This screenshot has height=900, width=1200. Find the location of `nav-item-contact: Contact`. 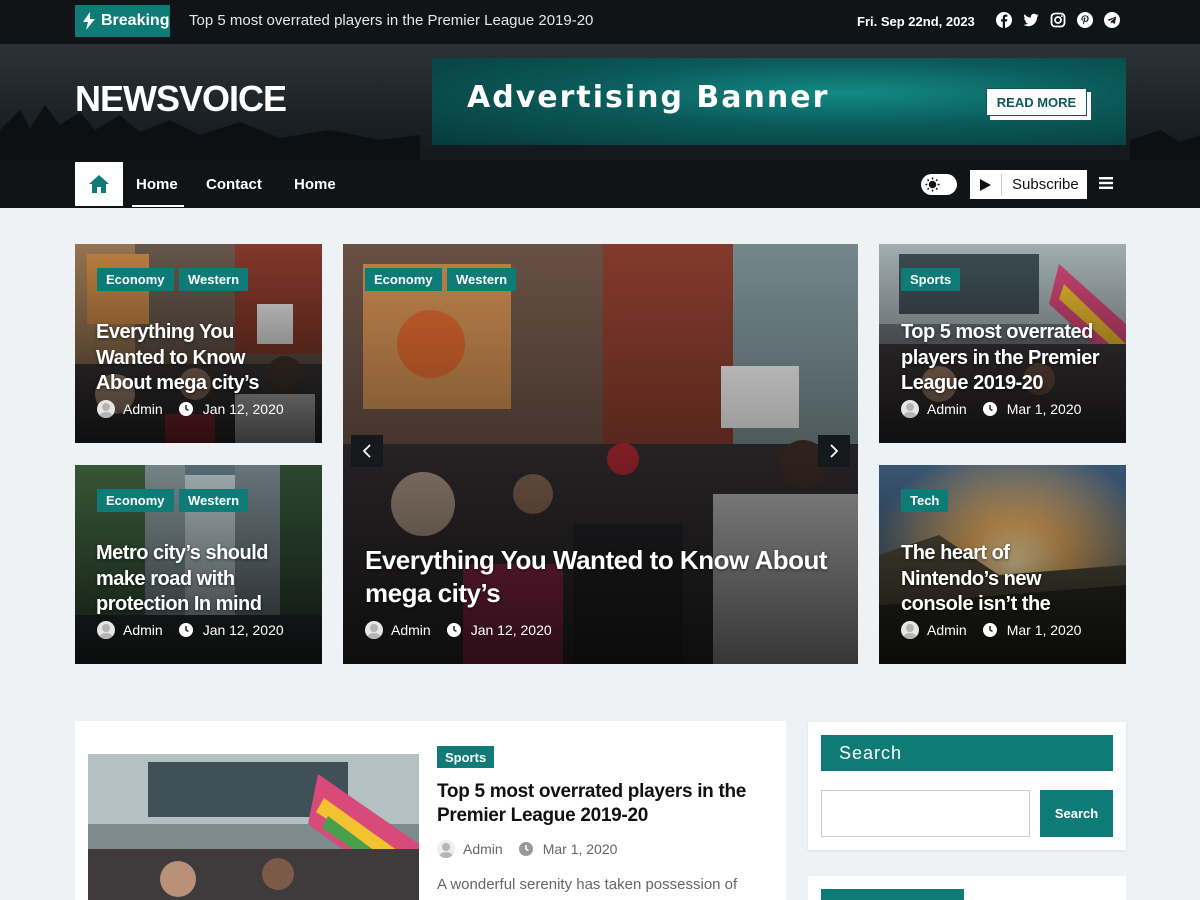

nav-item-contact: Contact is located at coordinates (234, 184).